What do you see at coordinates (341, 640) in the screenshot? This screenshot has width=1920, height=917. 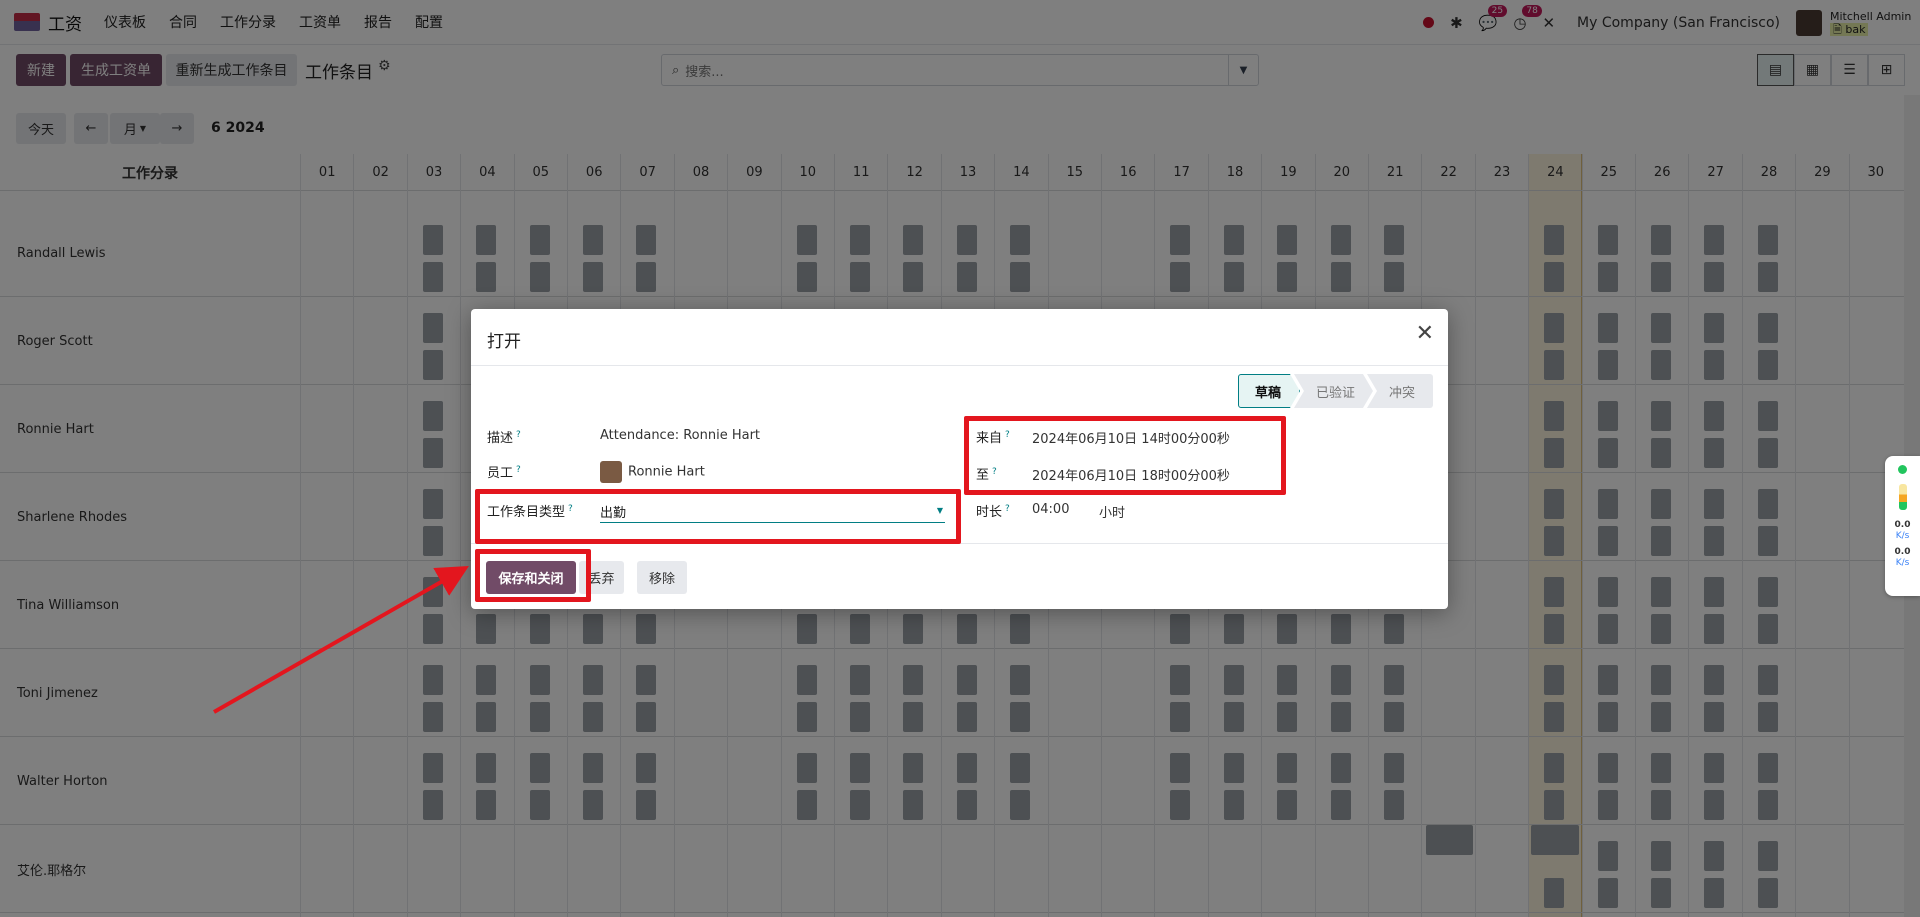 I see `annotation-arrow` at bounding box center [341, 640].